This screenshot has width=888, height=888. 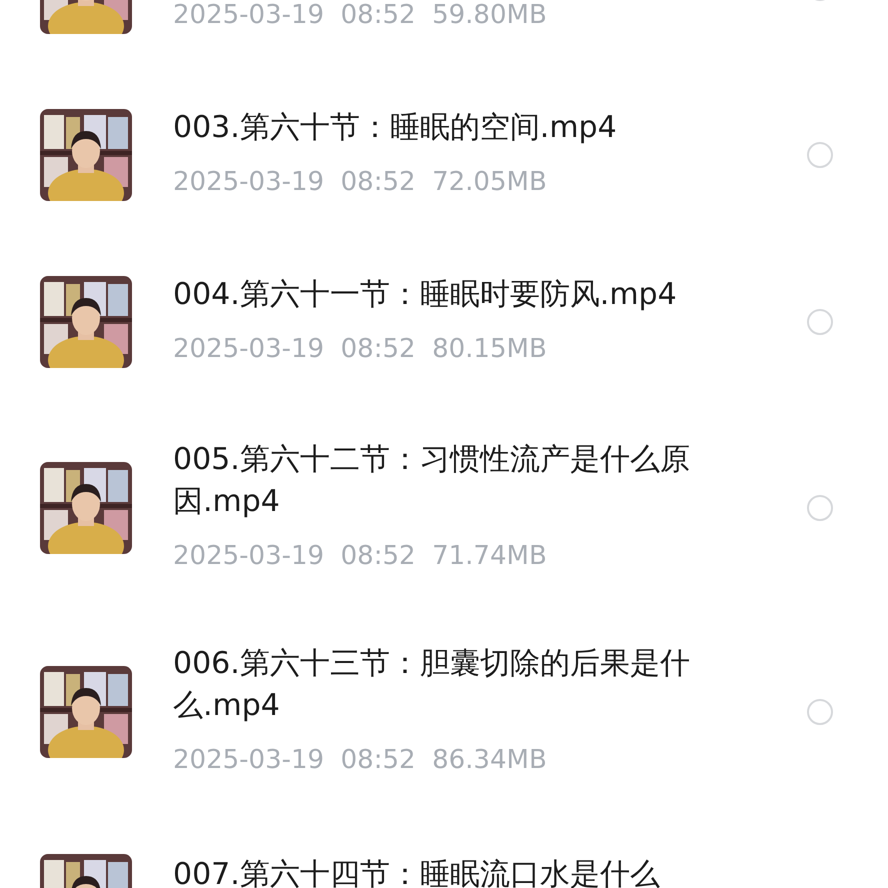 I want to click on file-name: 003.第六十节：睡眠的空间.mp4, so click(x=395, y=128).